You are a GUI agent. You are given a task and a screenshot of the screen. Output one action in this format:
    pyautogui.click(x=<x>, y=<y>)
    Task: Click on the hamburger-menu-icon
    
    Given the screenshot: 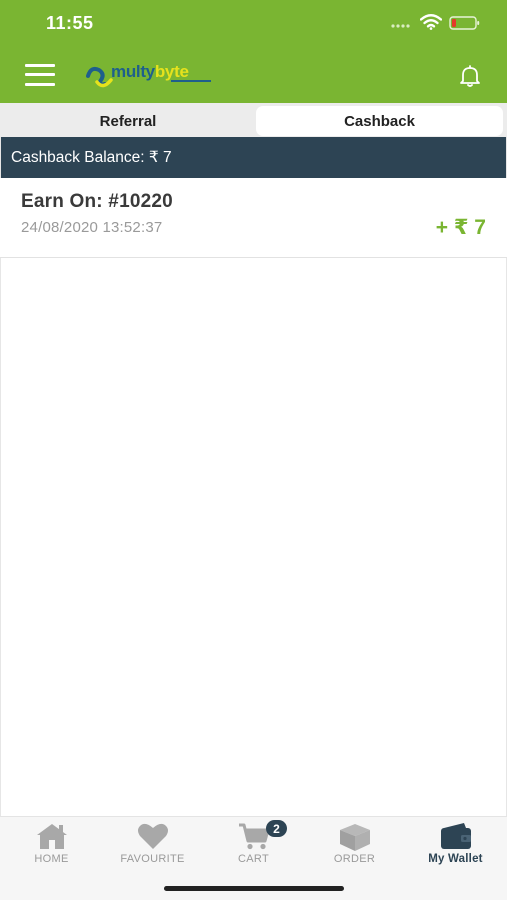 What is the action you would take?
    pyautogui.click(x=40, y=75)
    